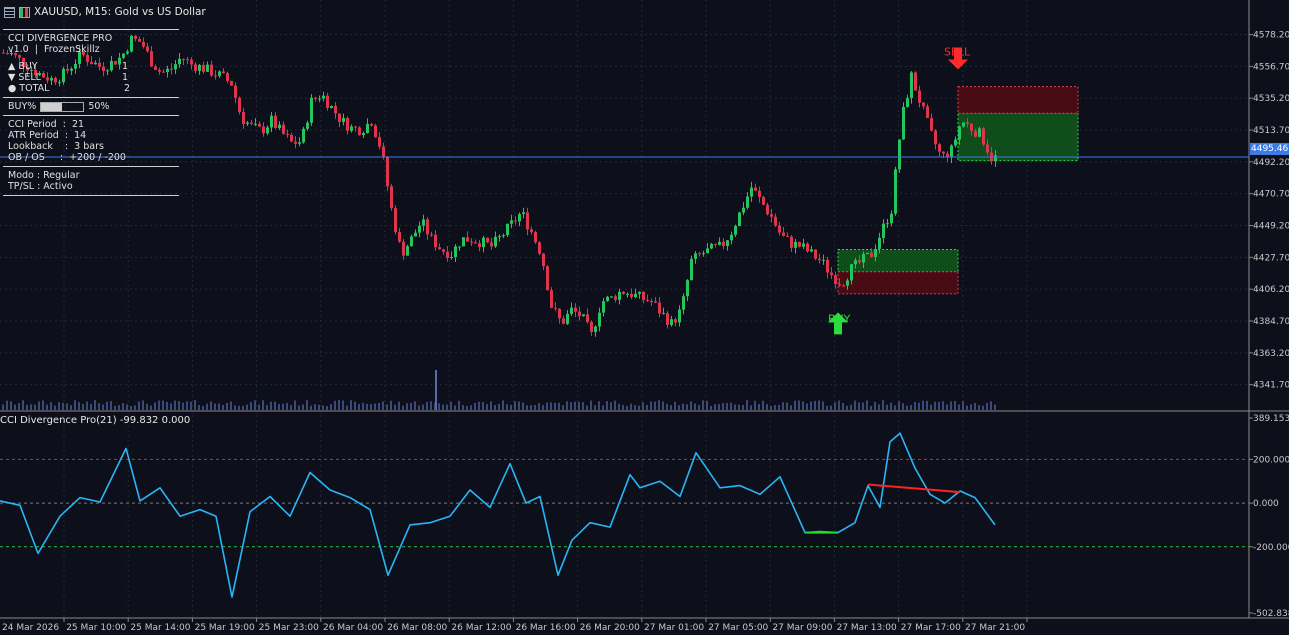 This screenshot has height=635, width=1289. I want to click on buy-signal-label: BUY, so click(839, 318).